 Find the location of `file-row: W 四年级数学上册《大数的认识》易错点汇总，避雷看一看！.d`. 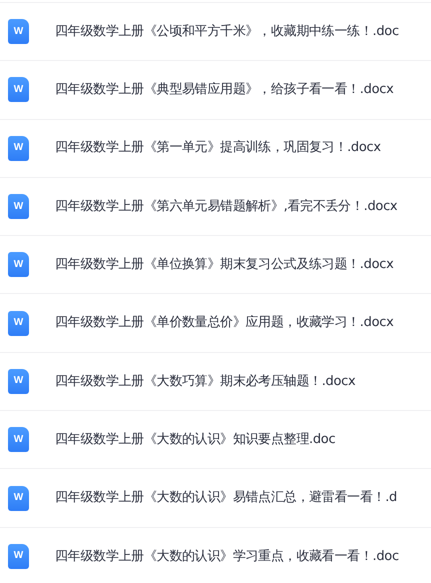

file-row: W 四年级数学上册《大数的认识》易错点汇总，避雷看一看！.d is located at coordinates (215, 497).